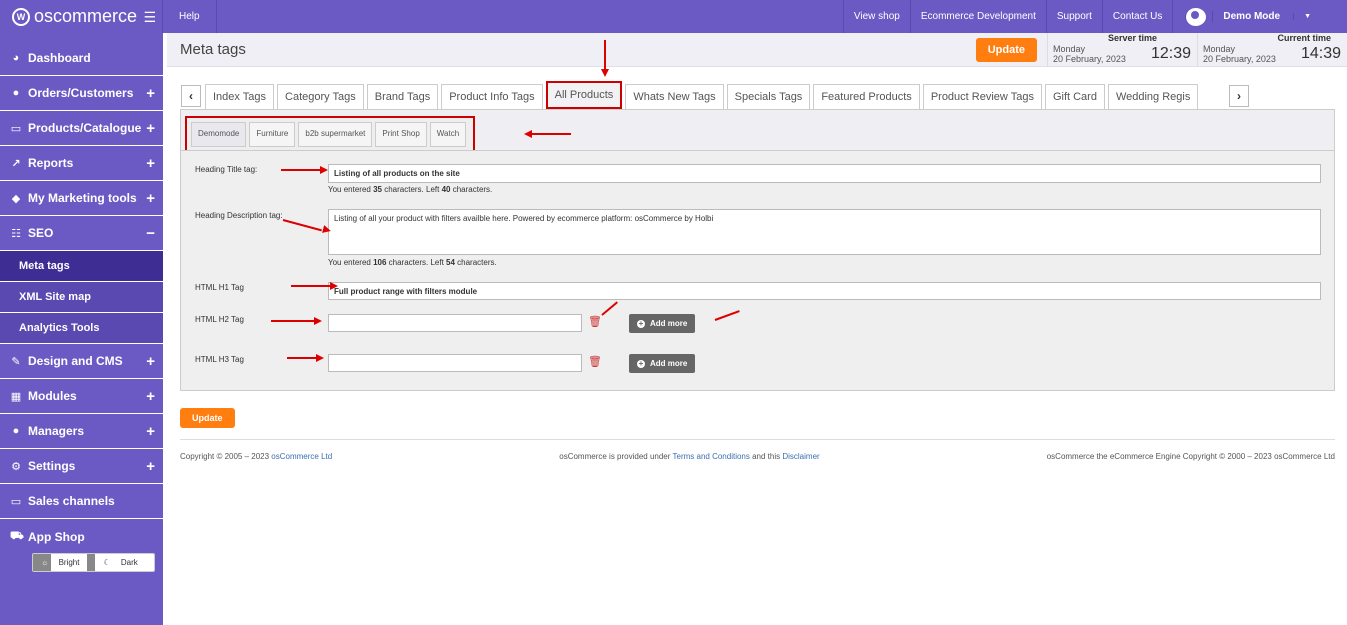  What do you see at coordinates (81, 536) in the screenshot?
I see `sidebar-item-app-shop: ⛟ App Shop` at bounding box center [81, 536].